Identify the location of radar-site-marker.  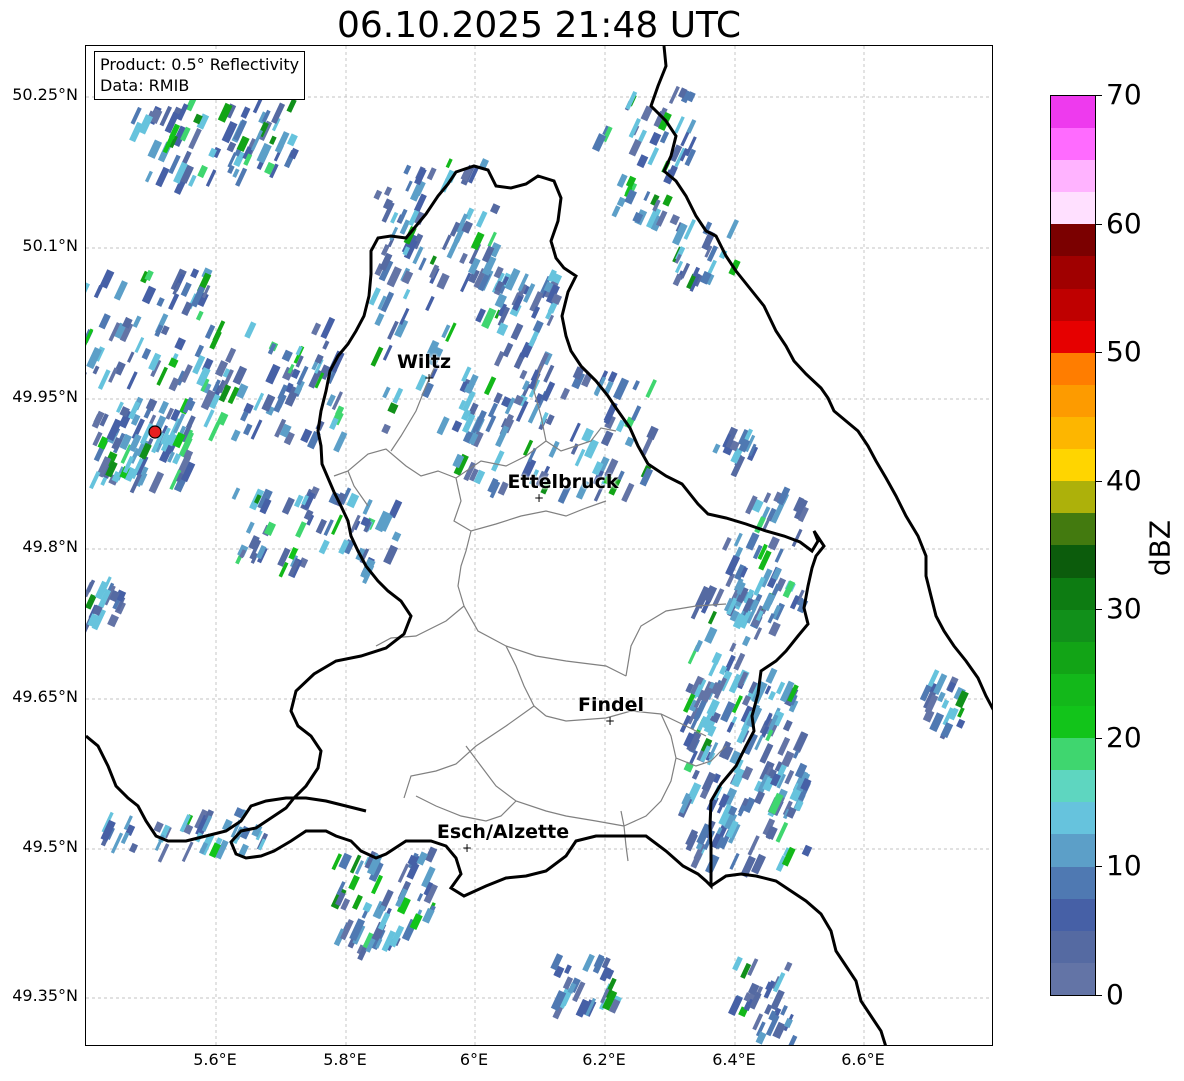
(155, 432).